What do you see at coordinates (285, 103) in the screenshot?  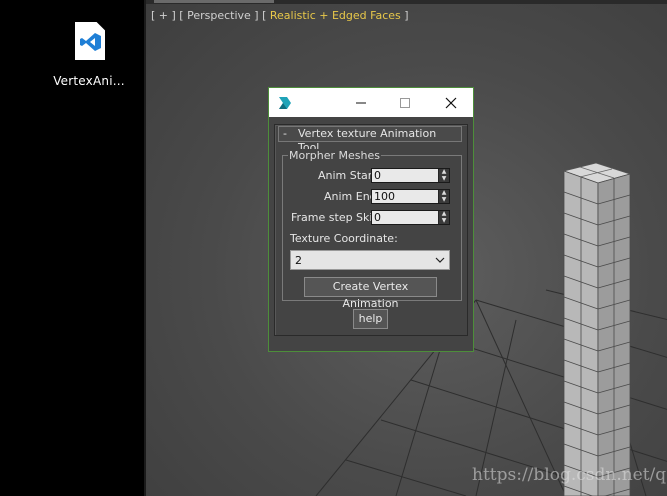 I see `3ds-max-icon` at bounding box center [285, 103].